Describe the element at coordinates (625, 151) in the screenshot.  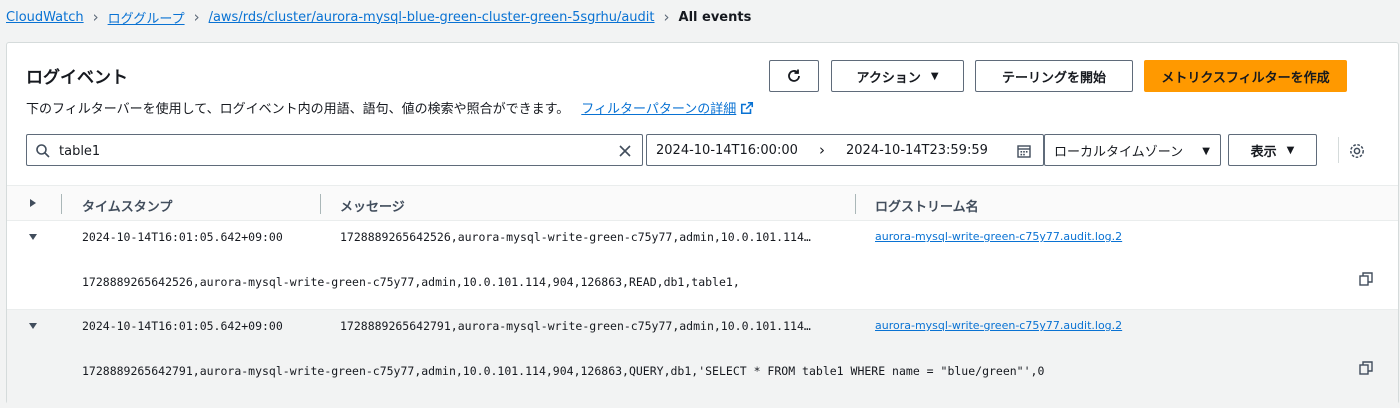
I see `clear-icon` at that location.